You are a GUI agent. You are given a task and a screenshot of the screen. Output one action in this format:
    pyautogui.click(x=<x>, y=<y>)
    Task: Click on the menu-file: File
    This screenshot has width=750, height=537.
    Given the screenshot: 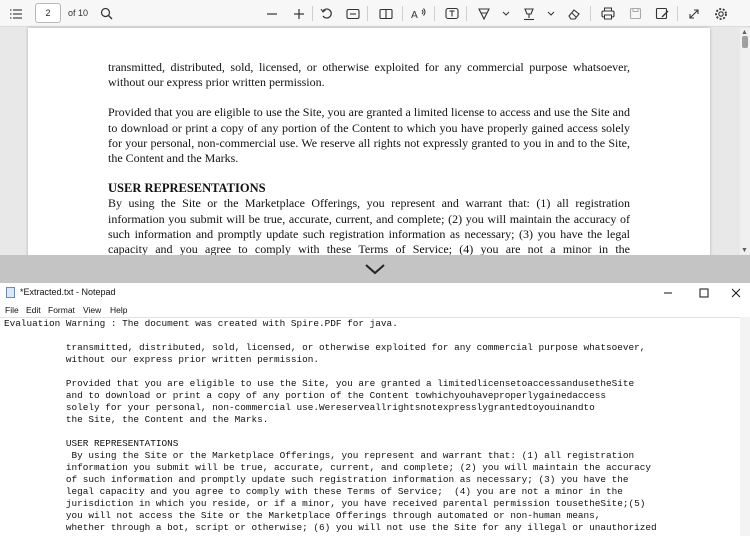 What is the action you would take?
    pyautogui.click(x=12, y=310)
    